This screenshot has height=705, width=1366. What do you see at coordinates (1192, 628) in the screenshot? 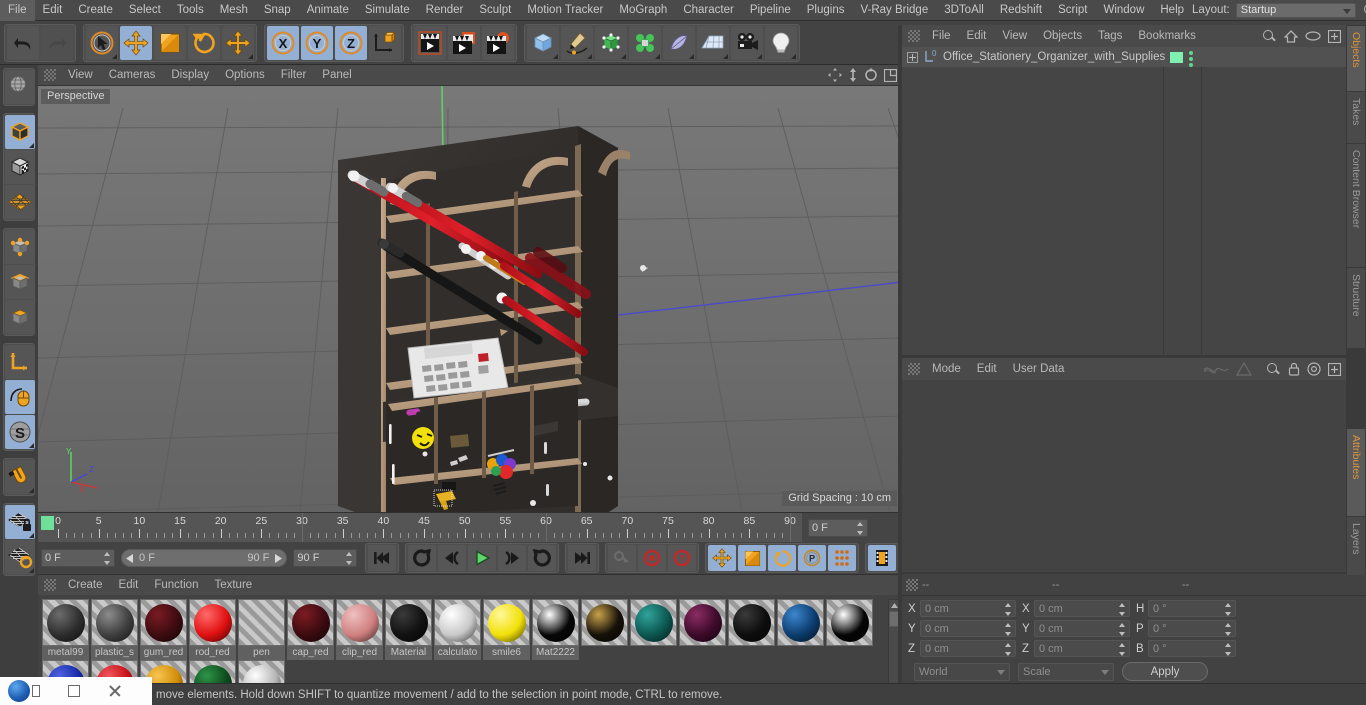
I see `rotation-p-field: 0 °` at bounding box center [1192, 628].